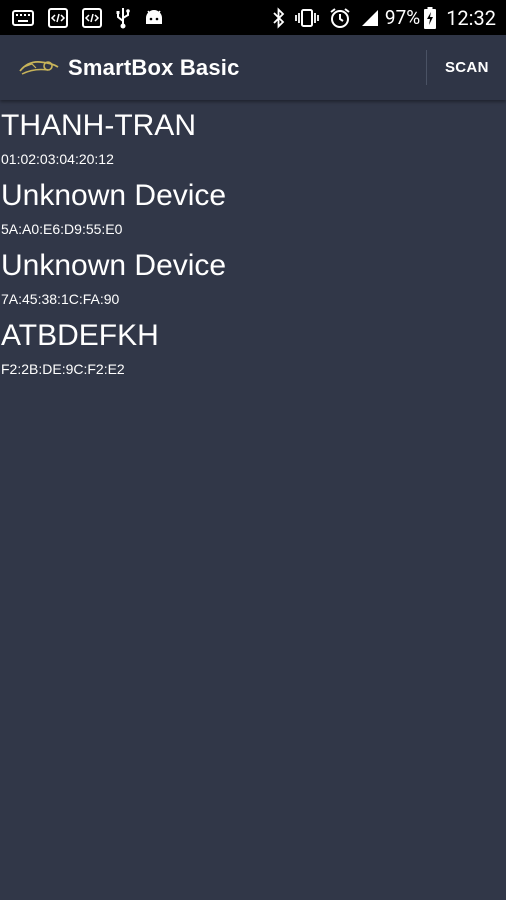 The image size is (506, 900). I want to click on signal-icon, so click(370, 18).